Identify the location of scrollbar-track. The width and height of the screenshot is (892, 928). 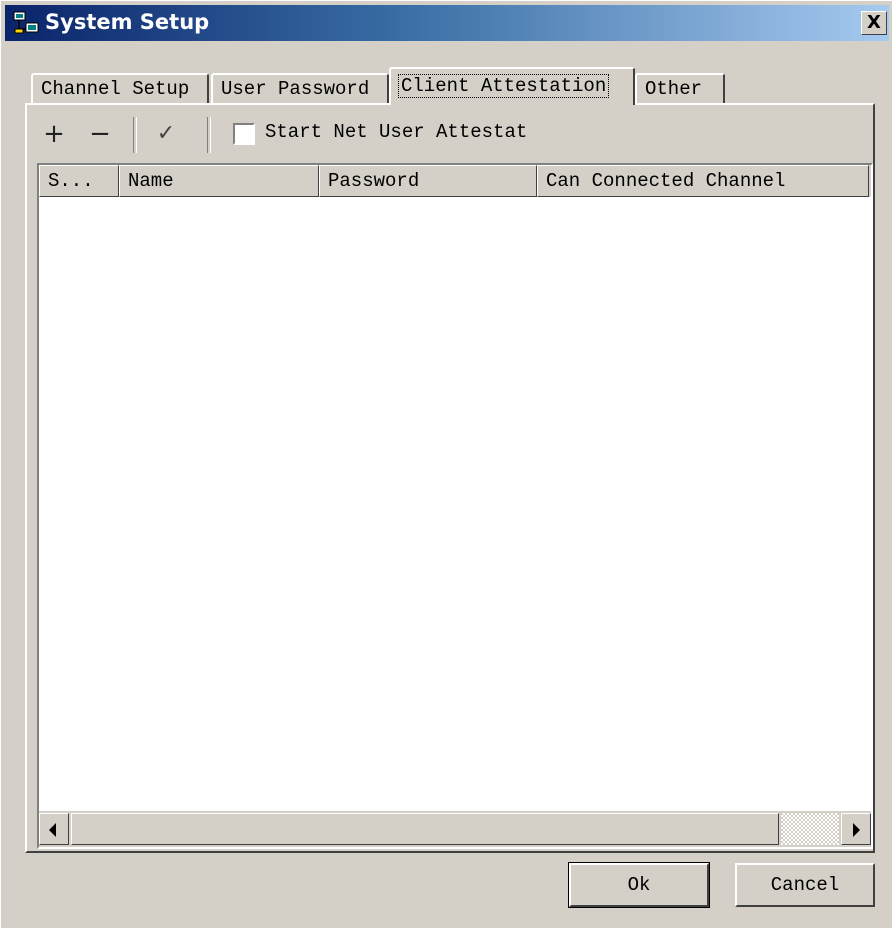
(810, 829).